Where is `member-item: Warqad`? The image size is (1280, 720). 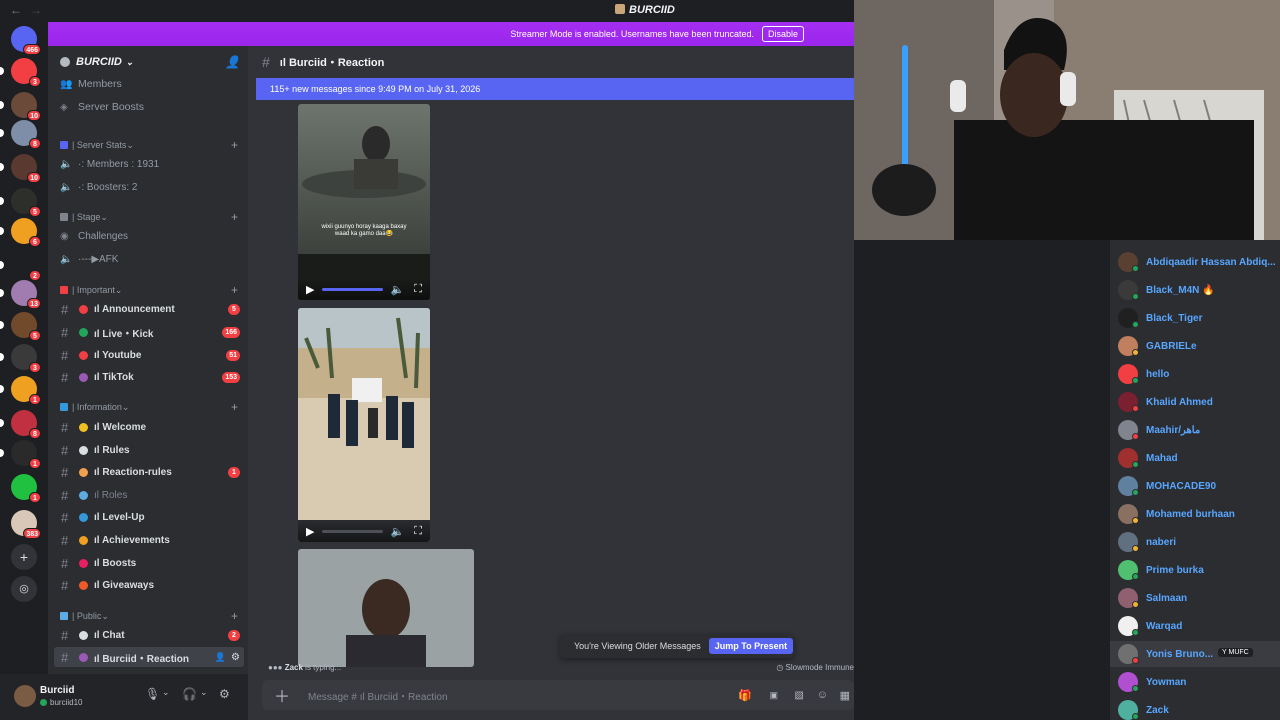 member-item: Warqad is located at coordinates (1195, 626).